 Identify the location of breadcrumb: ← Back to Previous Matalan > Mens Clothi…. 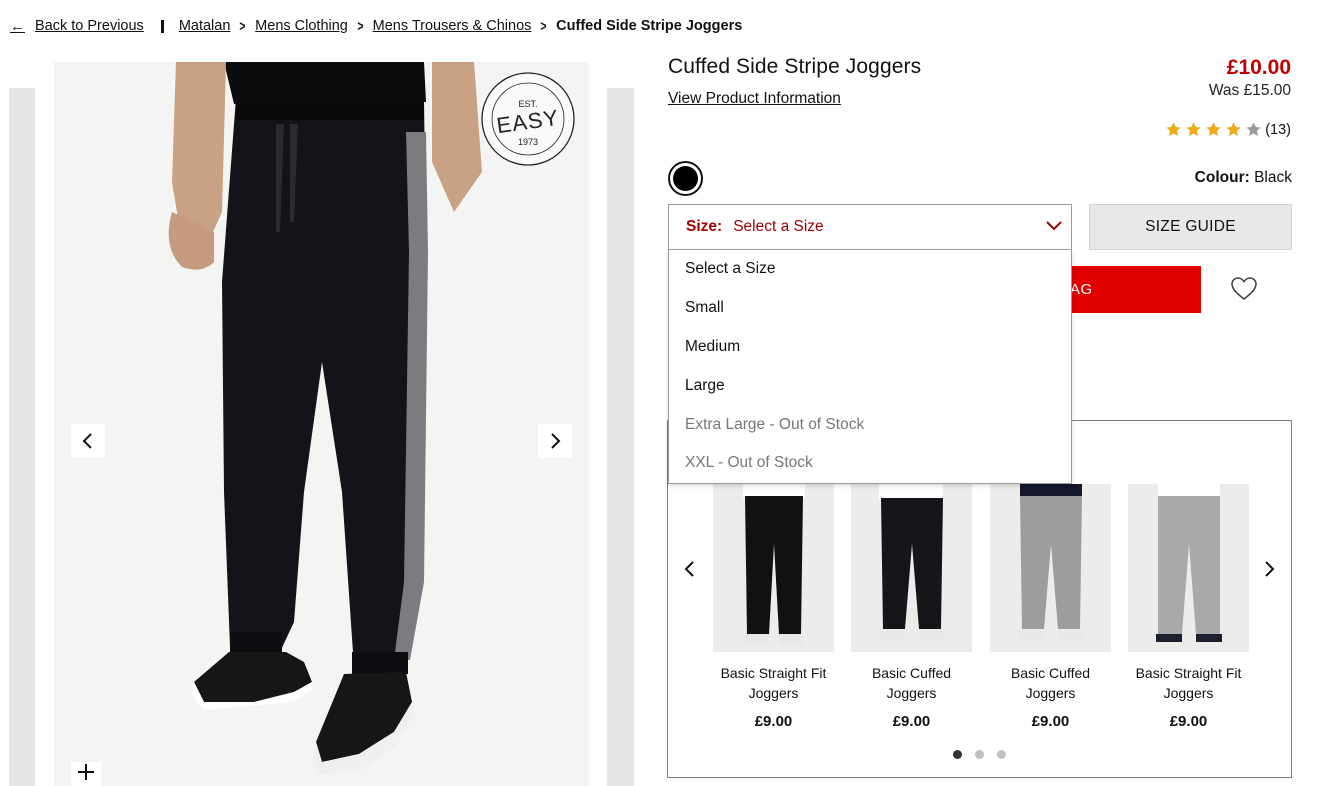
(376, 26).